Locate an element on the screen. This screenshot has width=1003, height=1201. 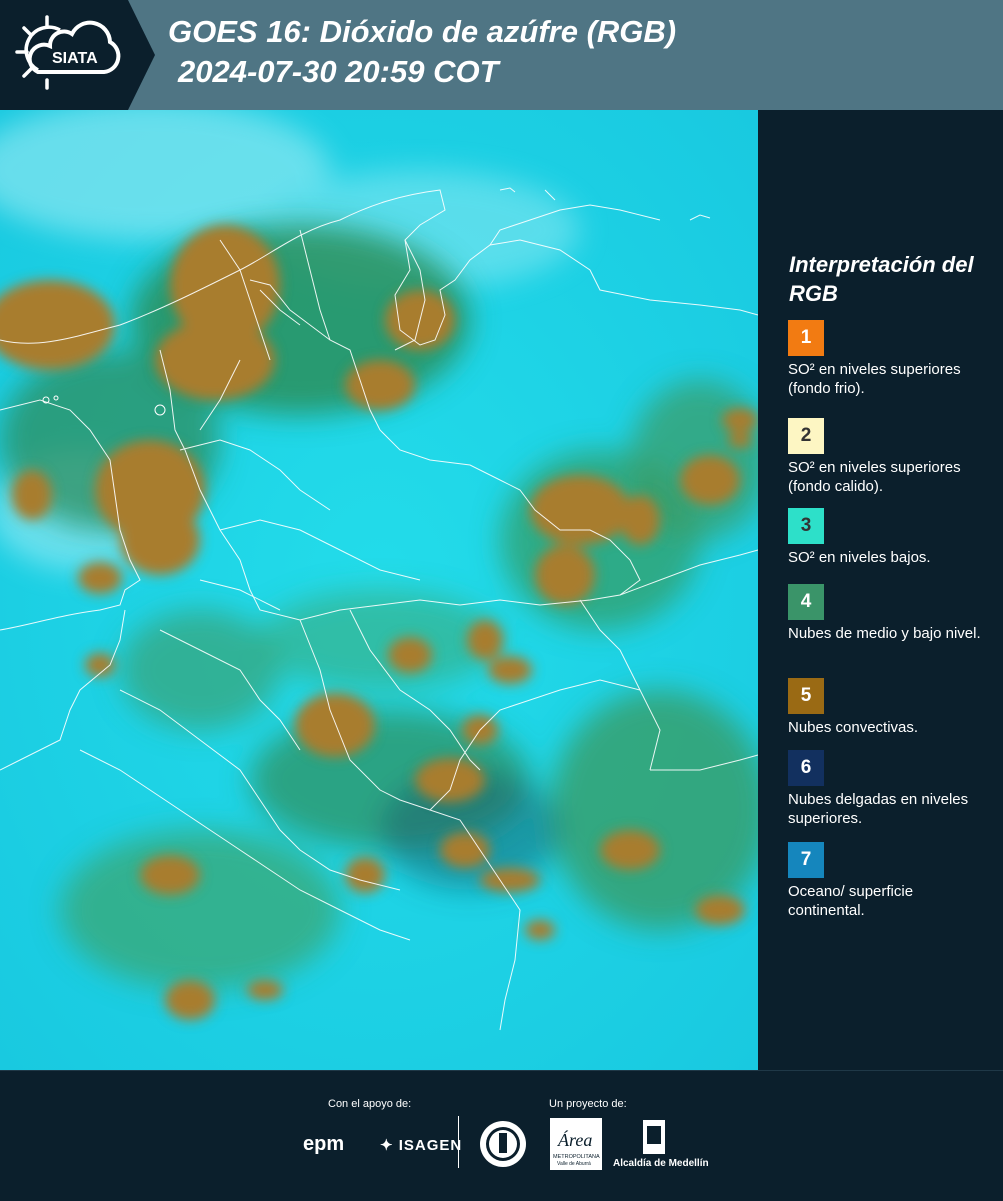
legend-title: Interpretación del RGB is located at coordinates (881, 279).